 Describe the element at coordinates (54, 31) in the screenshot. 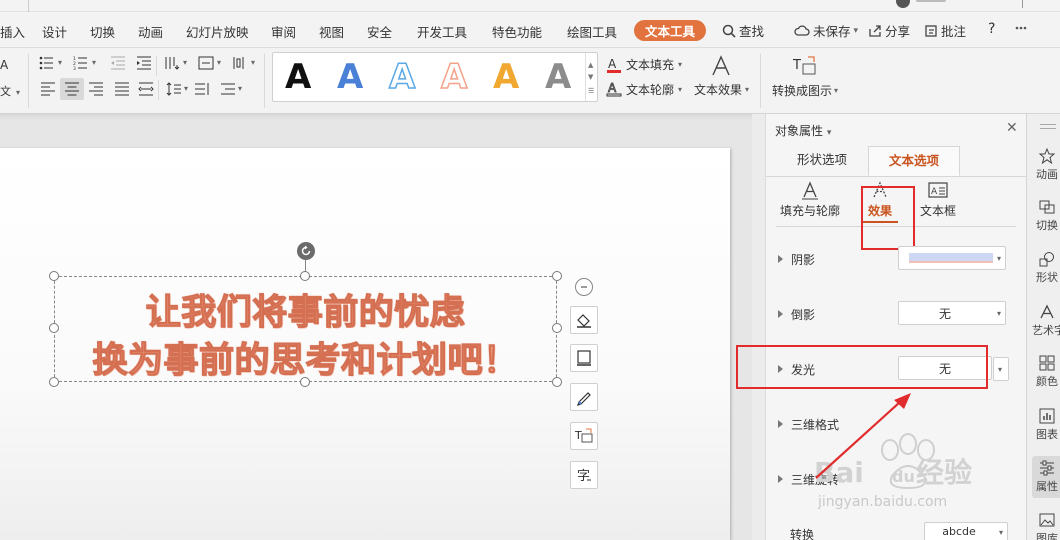

I see `menu-design: 设计` at that location.